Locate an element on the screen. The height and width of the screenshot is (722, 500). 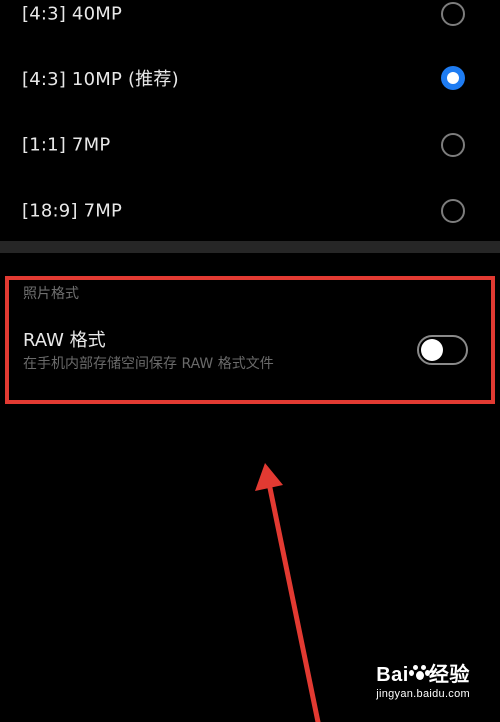
resolution-option-10mp: [4:3] 10MP (推荐) is located at coordinates (250, 78).